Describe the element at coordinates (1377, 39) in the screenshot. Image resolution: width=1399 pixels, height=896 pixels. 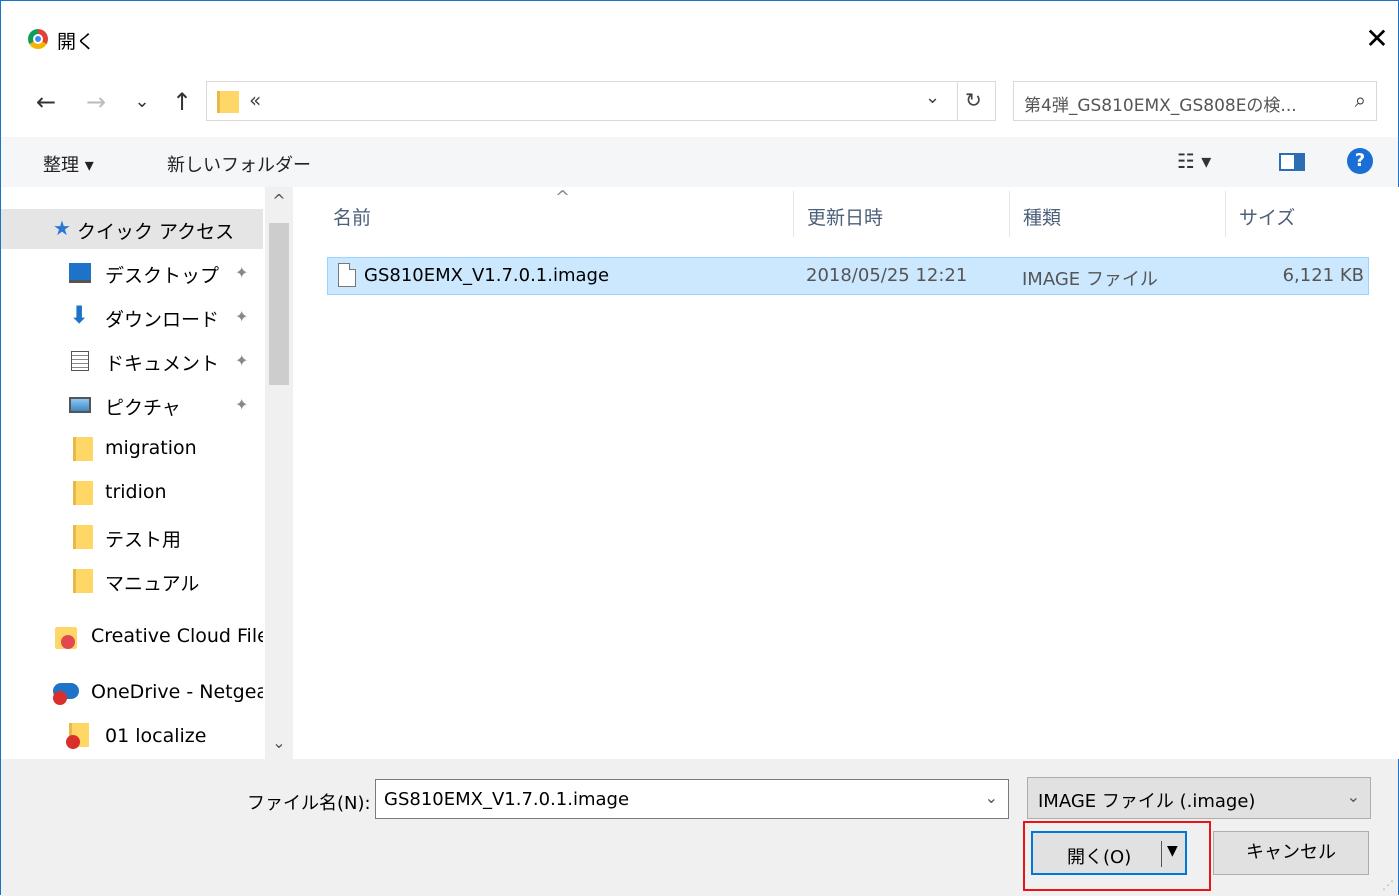
I see `close-button: ✕` at that location.